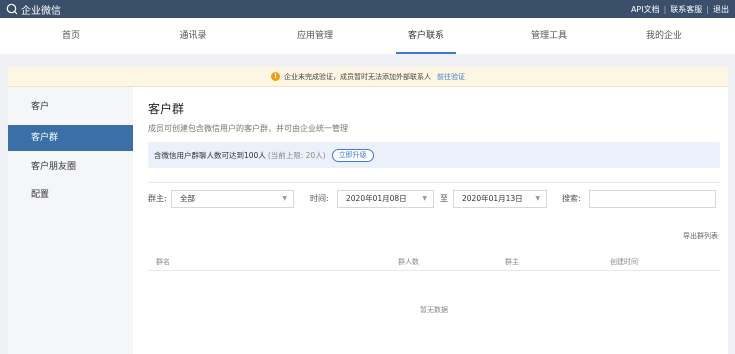 This screenshot has width=735, height=354. I want to click on logo-text: 企业微信, so click(41, 11).